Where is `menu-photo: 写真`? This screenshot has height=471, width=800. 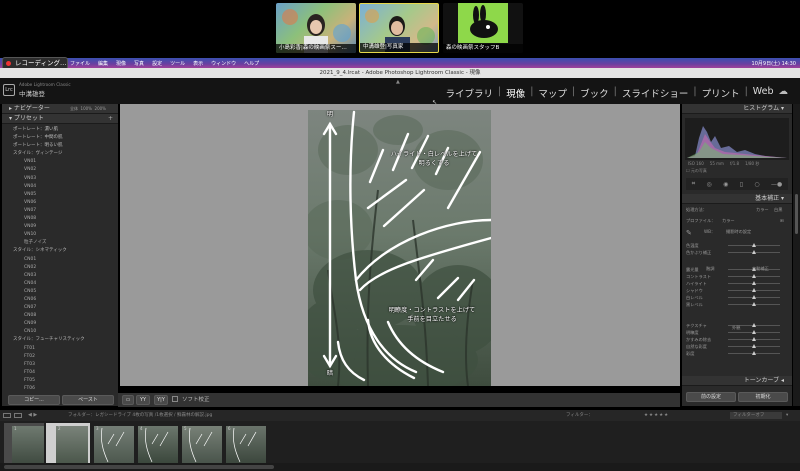 menu-photo: 写真 is located at coordinates (139, 63).